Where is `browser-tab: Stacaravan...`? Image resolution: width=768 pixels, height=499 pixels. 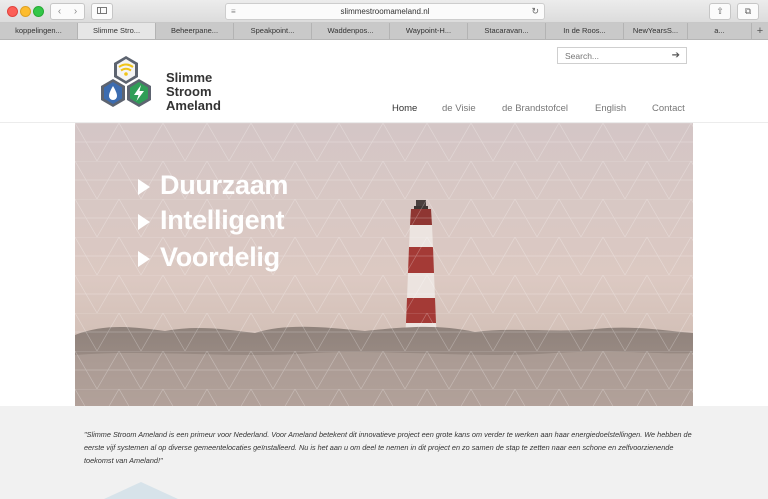 browser-tab: Stacaravan... is located at coordinates (507, 31).